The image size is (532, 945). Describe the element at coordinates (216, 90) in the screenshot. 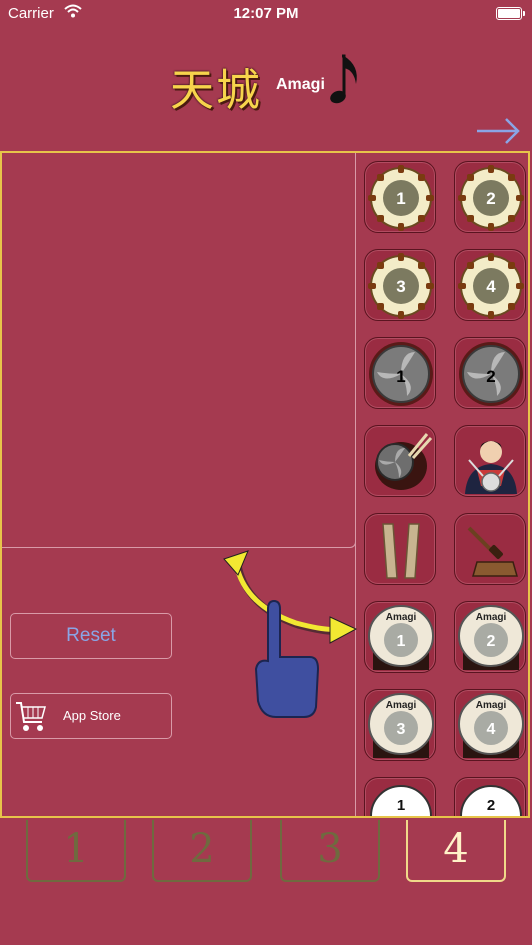

I see `logo-kanji: 天城` at that location.